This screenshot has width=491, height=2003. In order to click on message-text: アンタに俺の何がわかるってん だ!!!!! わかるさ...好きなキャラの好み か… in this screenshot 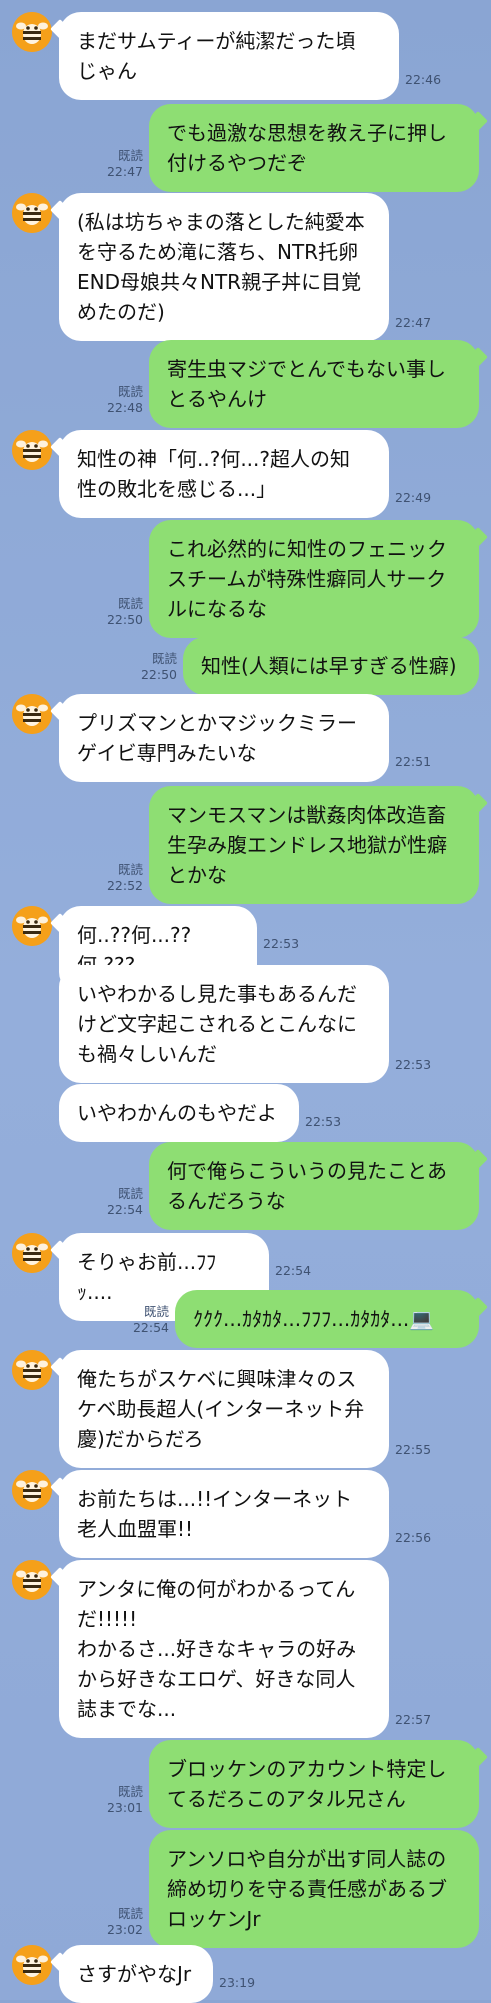, I will do `click(217, 1649)`.